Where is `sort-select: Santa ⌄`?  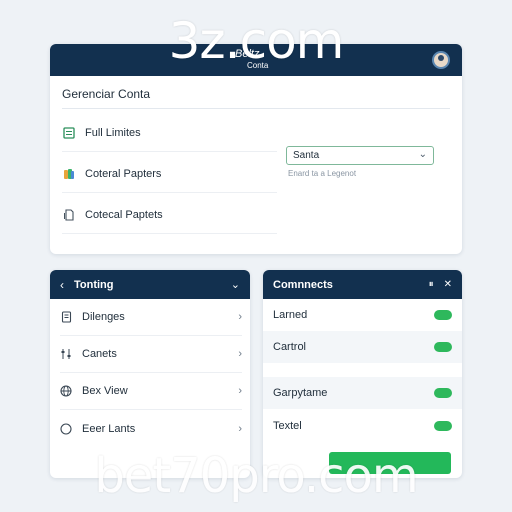
sort-select: Santa ⌄ is located at coordinates (360, 155).